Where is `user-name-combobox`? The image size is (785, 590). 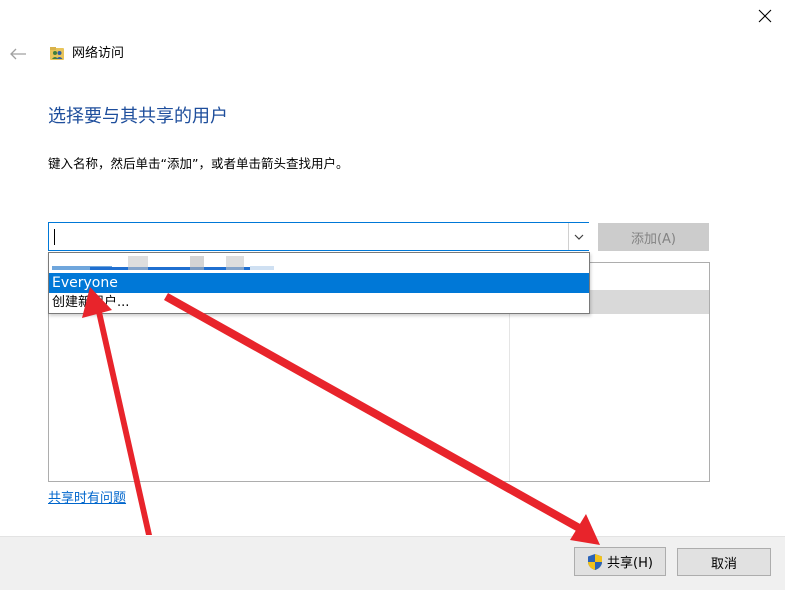
user-name-combobox is located at coordinates (318, 236).